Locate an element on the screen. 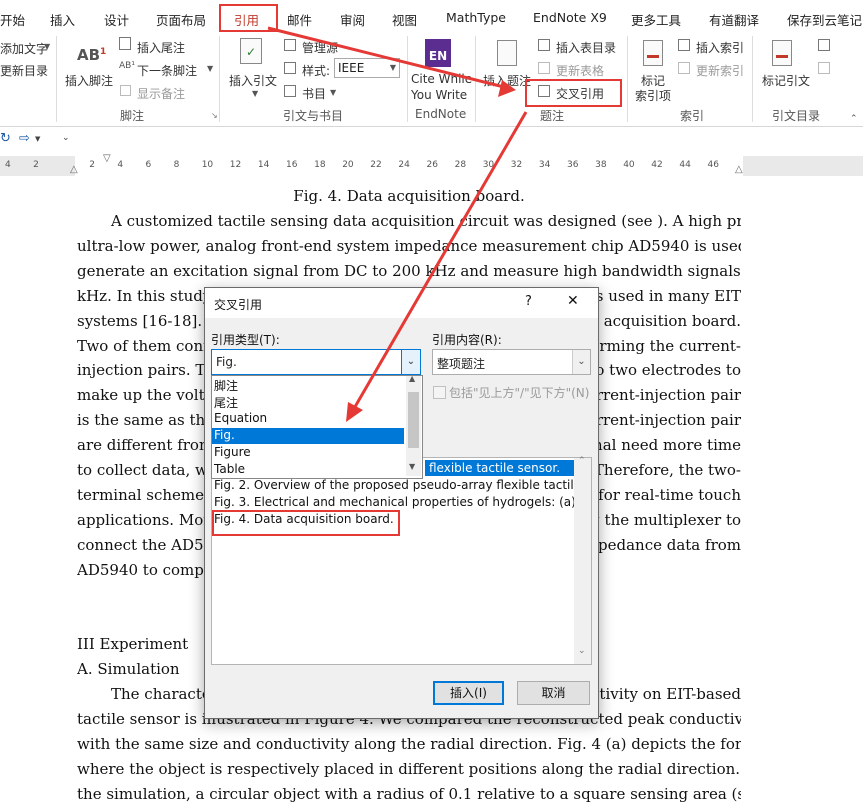  dialog-titlebar is located at coordinates (401, 303).